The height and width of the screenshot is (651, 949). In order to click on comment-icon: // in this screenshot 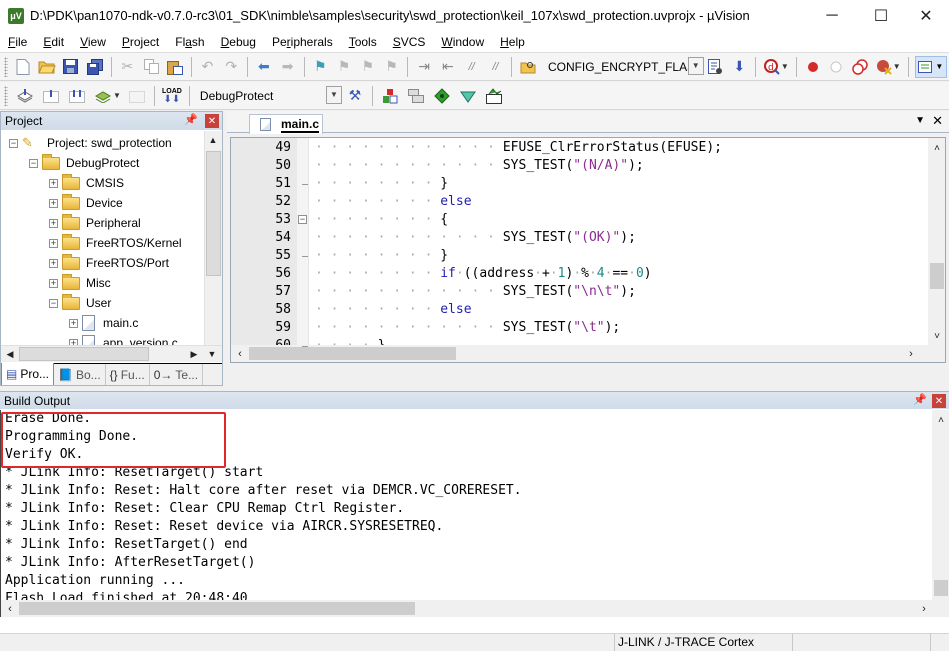, I will do `click(472, 67)`.